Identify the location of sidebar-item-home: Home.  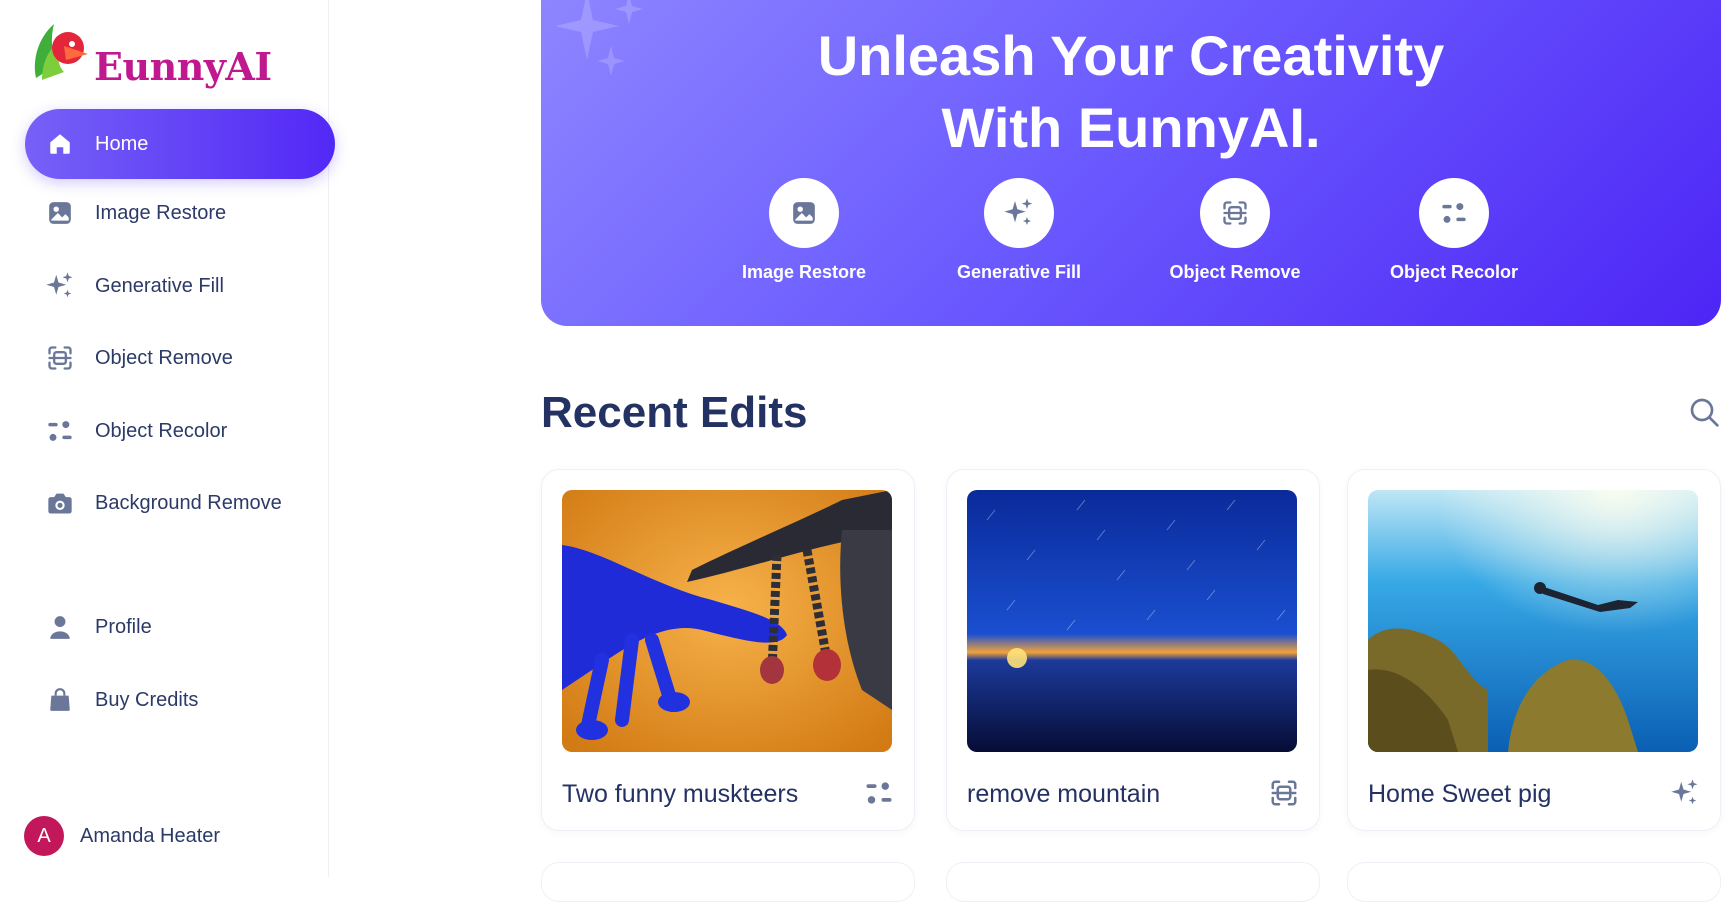
(180, 144).